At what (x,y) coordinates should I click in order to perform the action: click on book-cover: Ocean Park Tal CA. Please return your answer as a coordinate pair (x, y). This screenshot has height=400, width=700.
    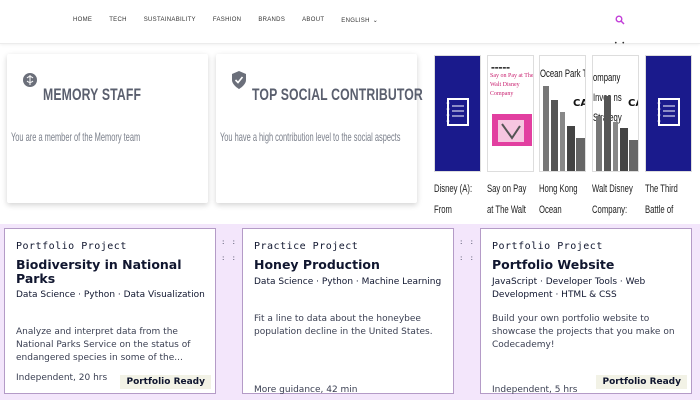
    Looking at the image, I should click on (562, 113).